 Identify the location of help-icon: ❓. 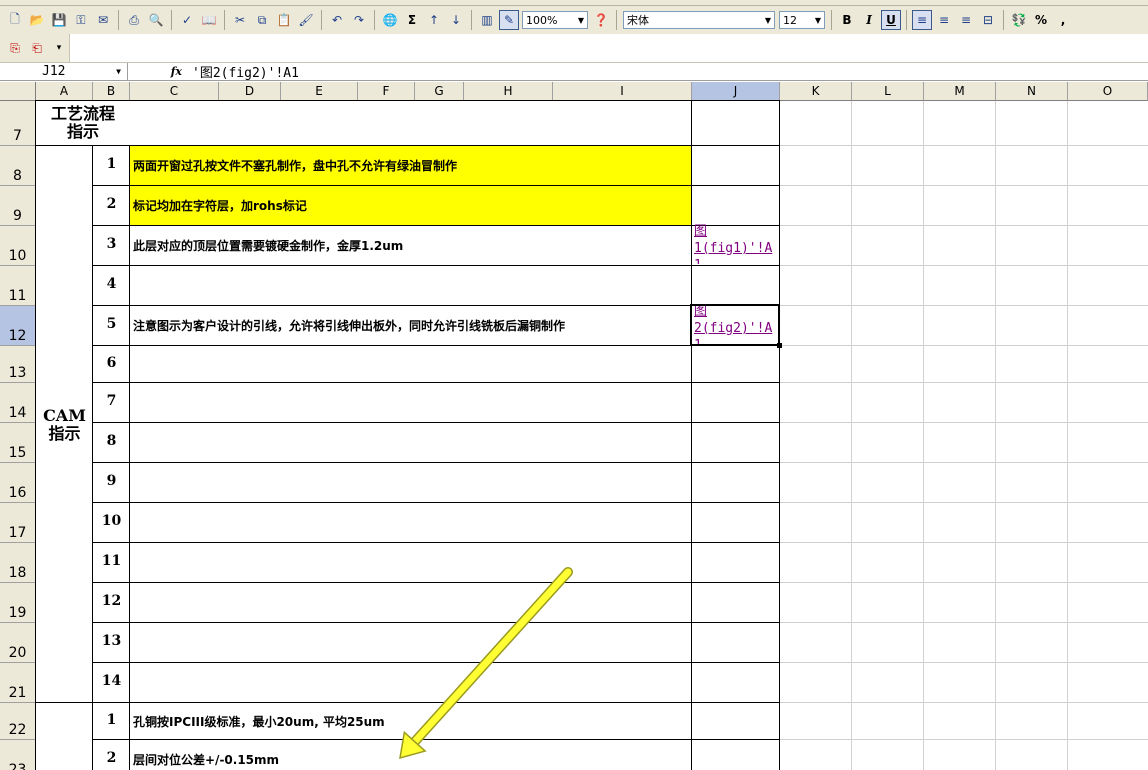
(601, 20).